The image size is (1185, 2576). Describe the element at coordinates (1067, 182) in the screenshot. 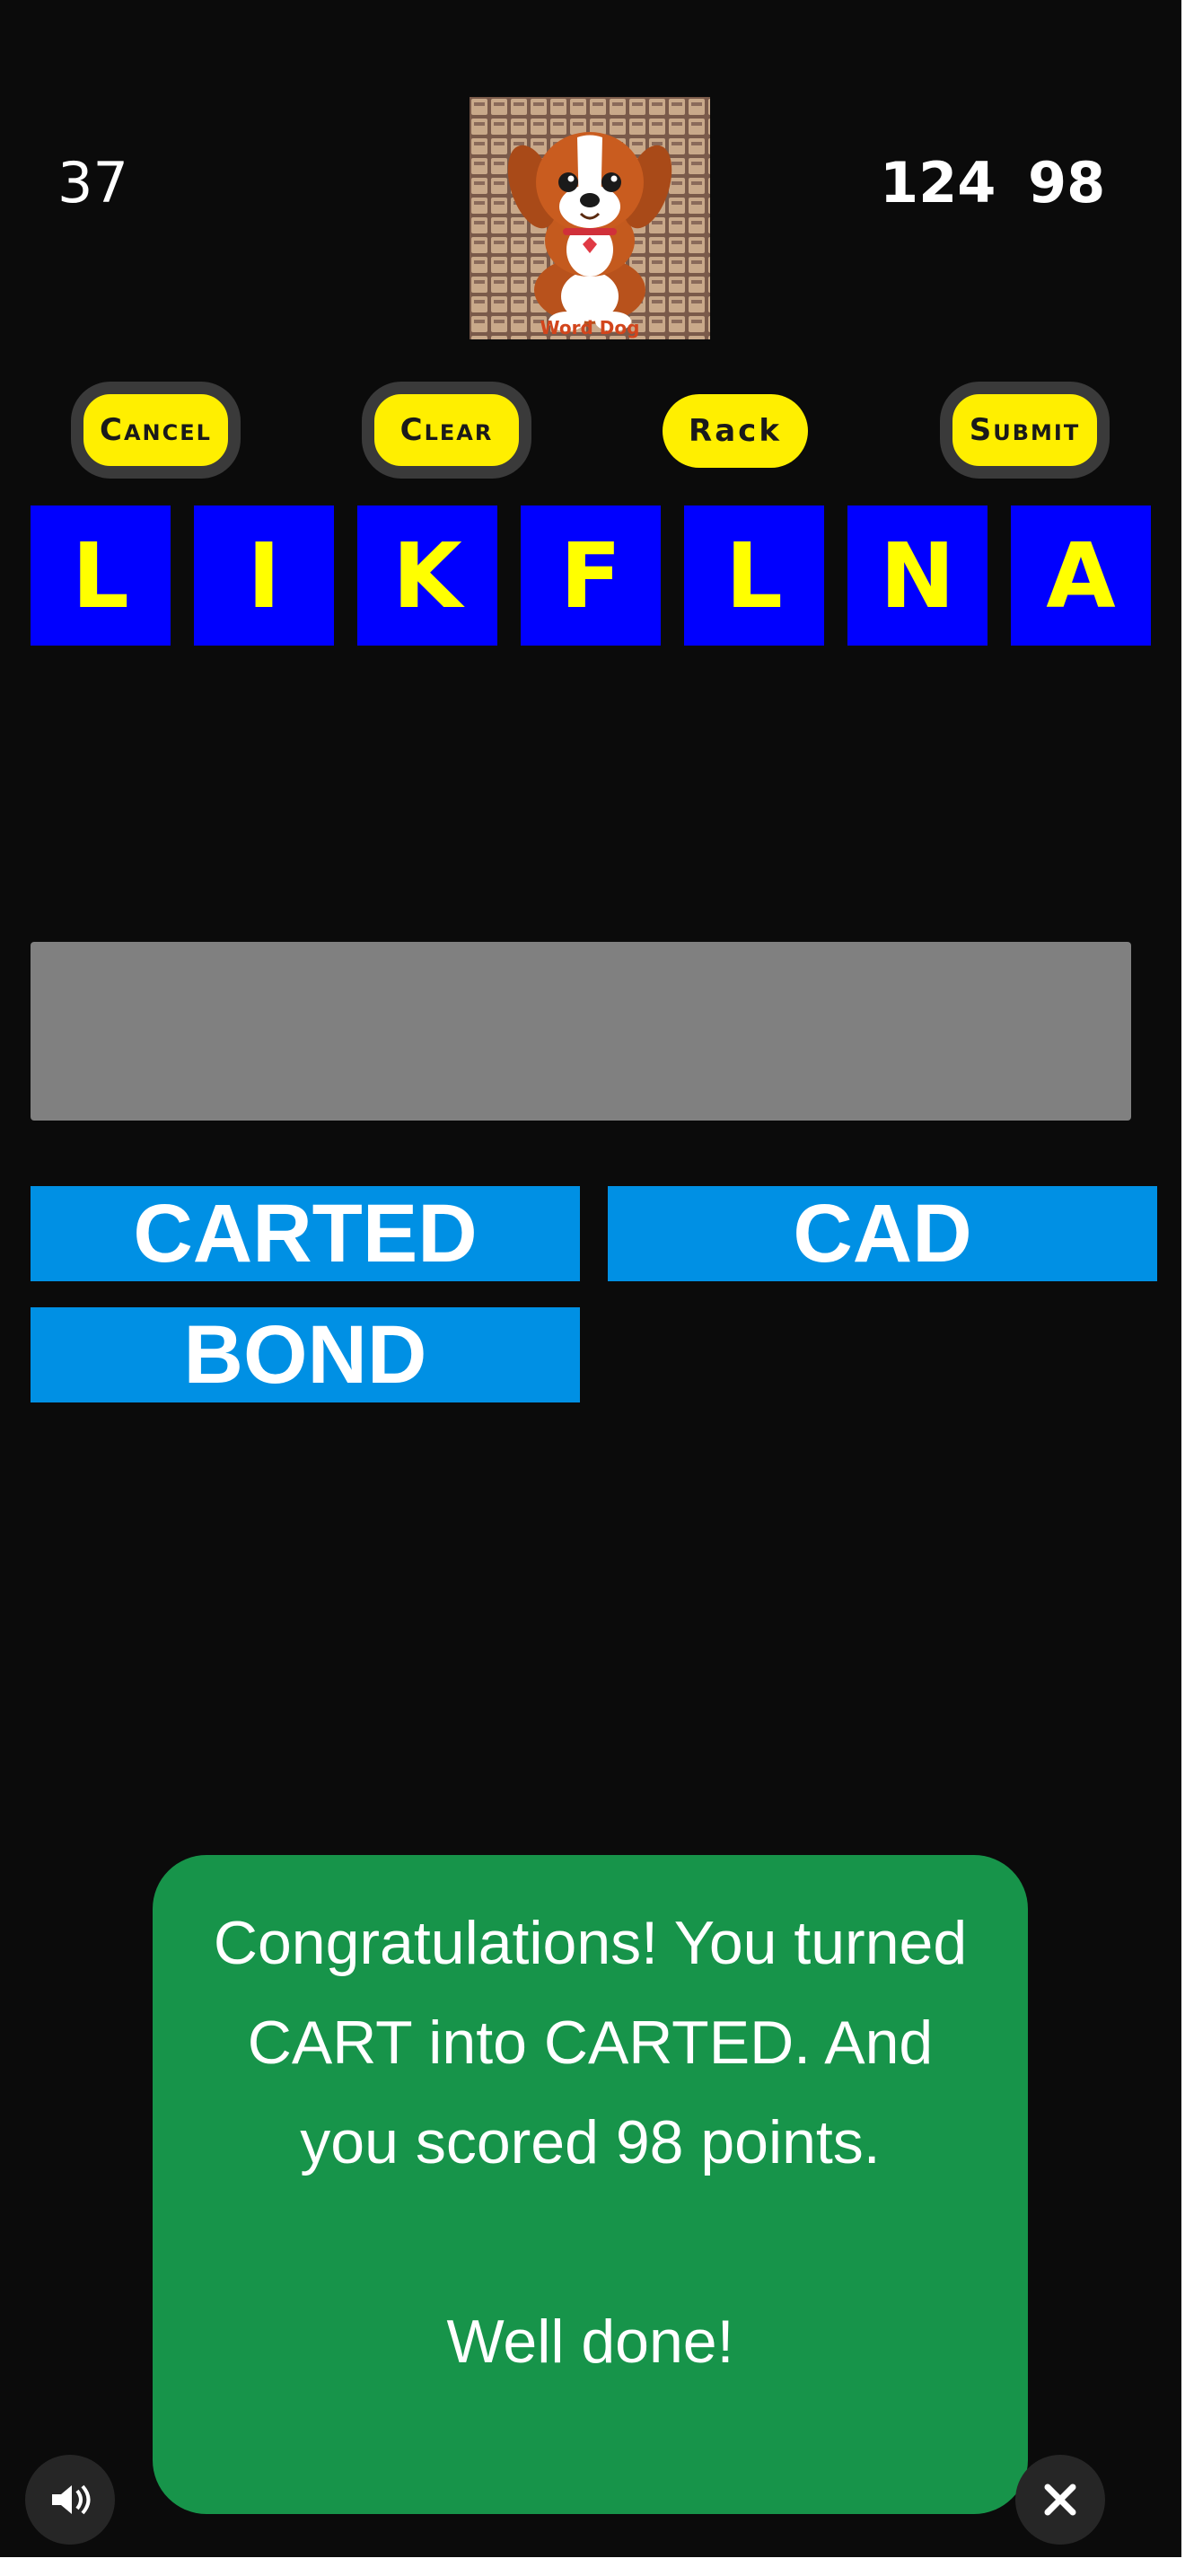

I see `round-score: 98` at that location.